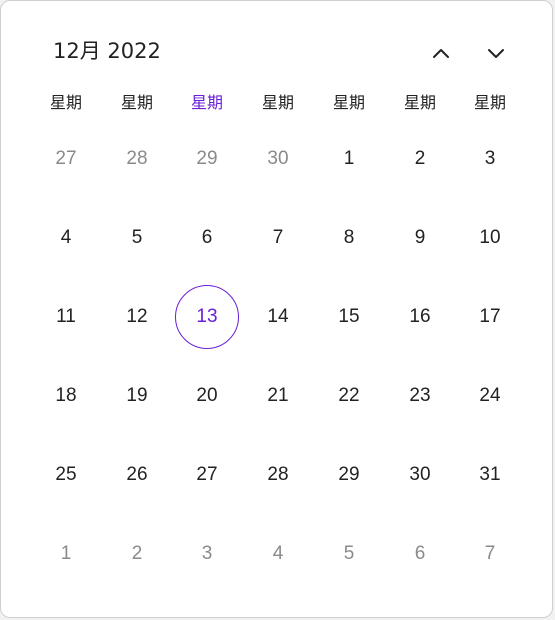 This screenshot has width=555, height=620. I want to click on day-cell: 17, so click(490, 317).